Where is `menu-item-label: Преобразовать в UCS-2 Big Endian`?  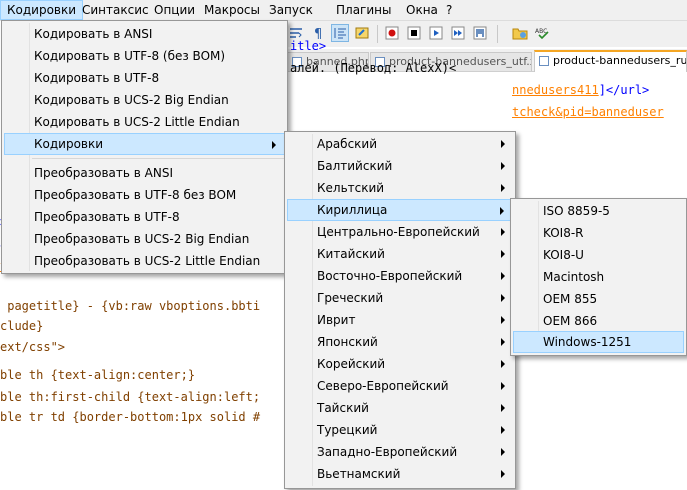
menu-item-label: Преобразовать в UCS-2 Big Endian is located at coordinates (142, 239).